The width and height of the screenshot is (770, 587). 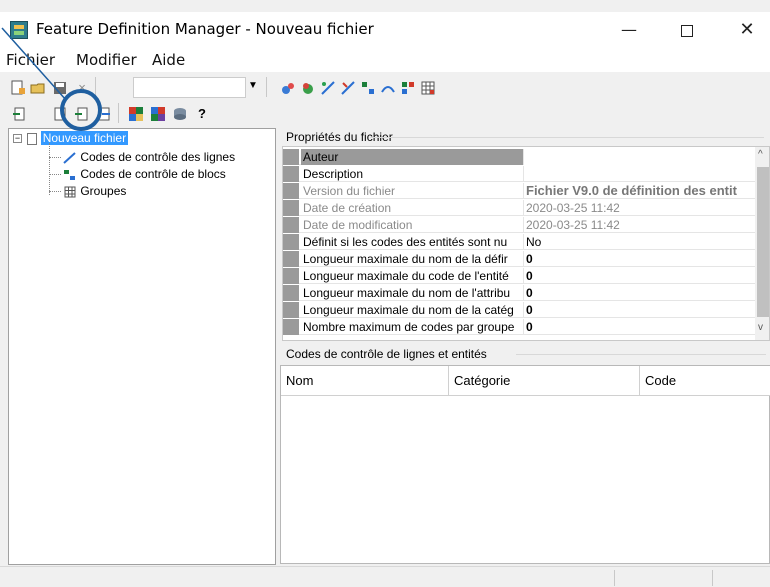 What do you see at coordinates (288, 88) in the screenshot?
I see `feature-tool-1-icon` at bounding box center [288, 88].